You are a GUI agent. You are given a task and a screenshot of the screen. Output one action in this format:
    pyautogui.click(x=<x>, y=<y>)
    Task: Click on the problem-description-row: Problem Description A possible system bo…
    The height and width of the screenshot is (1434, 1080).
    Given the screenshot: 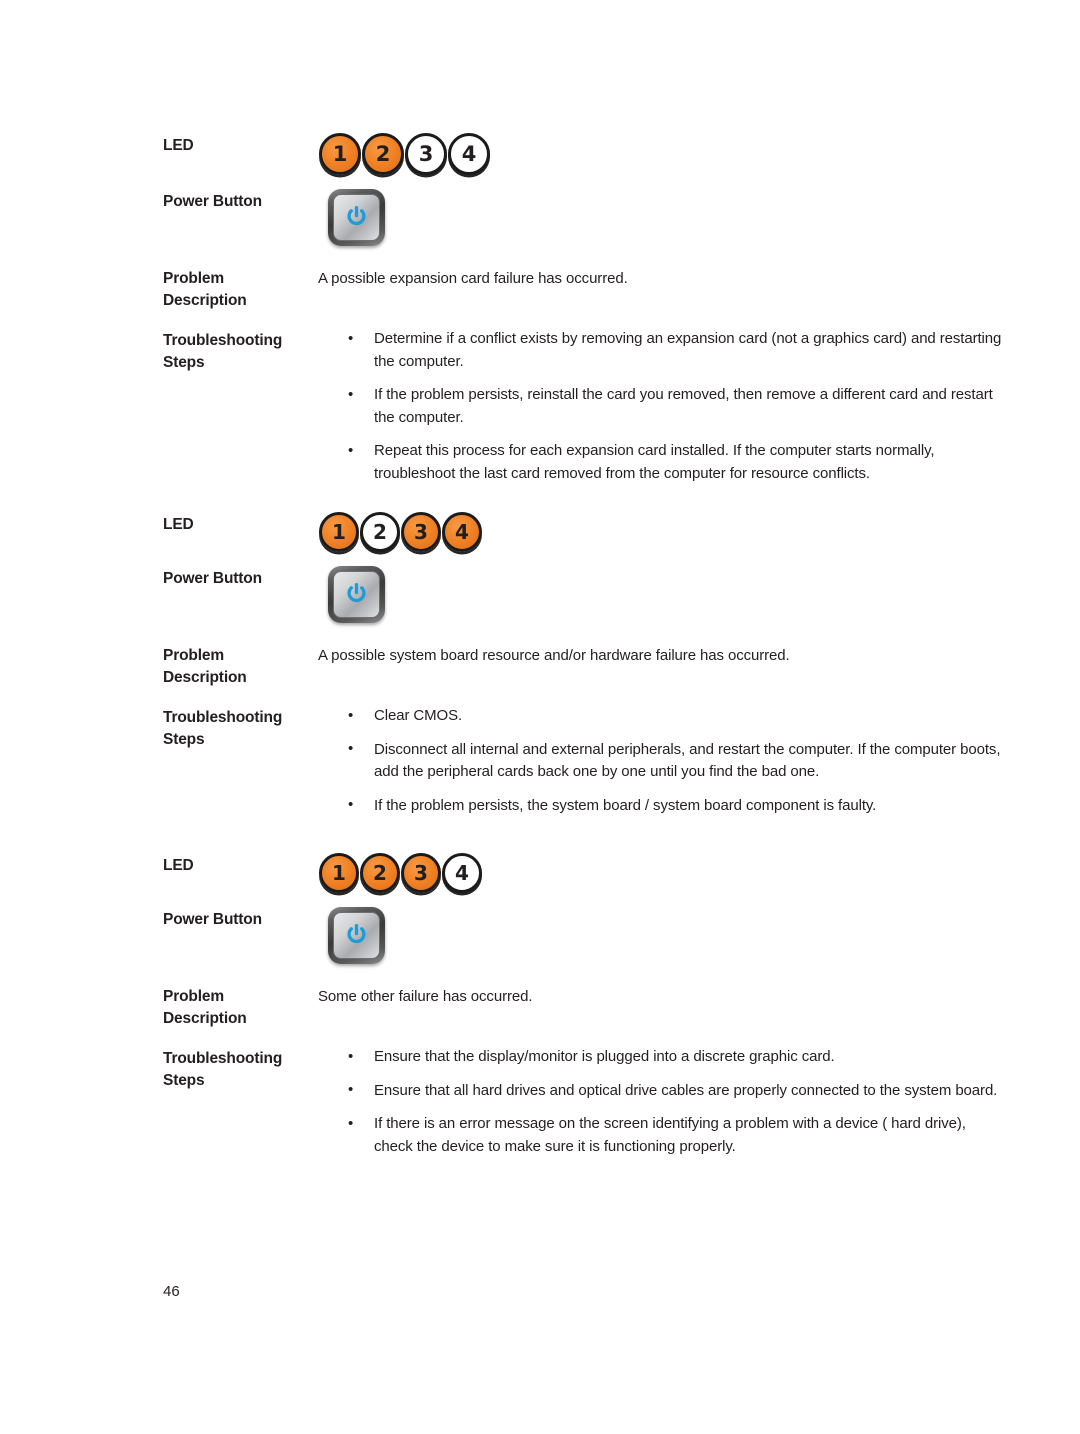 What is the action you would take?
    pyautogui.click(x=583, y=666)
    